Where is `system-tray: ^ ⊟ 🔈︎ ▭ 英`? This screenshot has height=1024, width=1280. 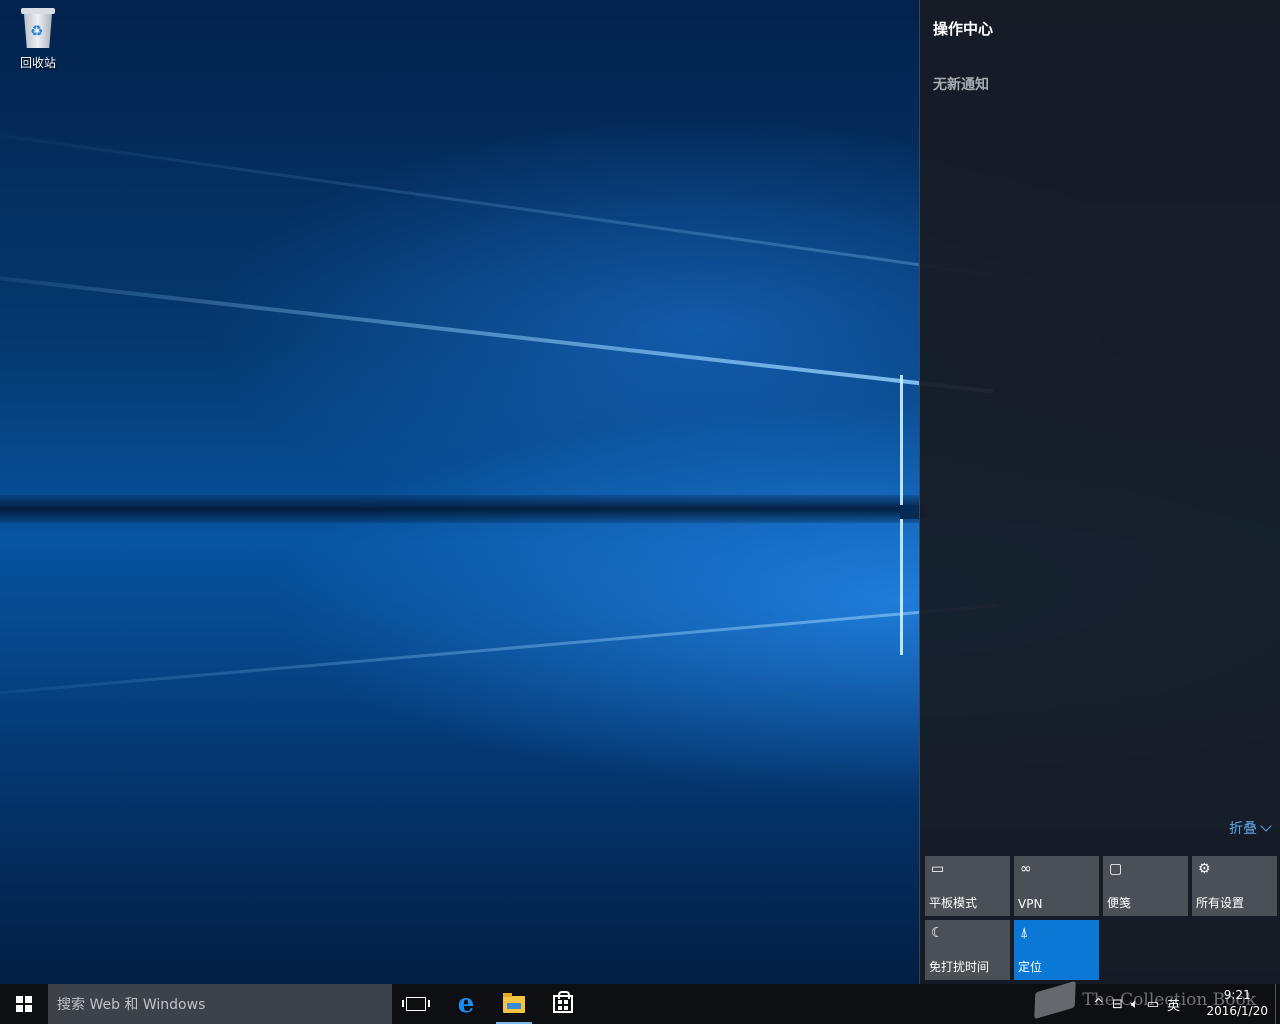
system-tray: ^ ⊟ 🔈︎ ▭ 英 is located at coordinates (1136, 1004).